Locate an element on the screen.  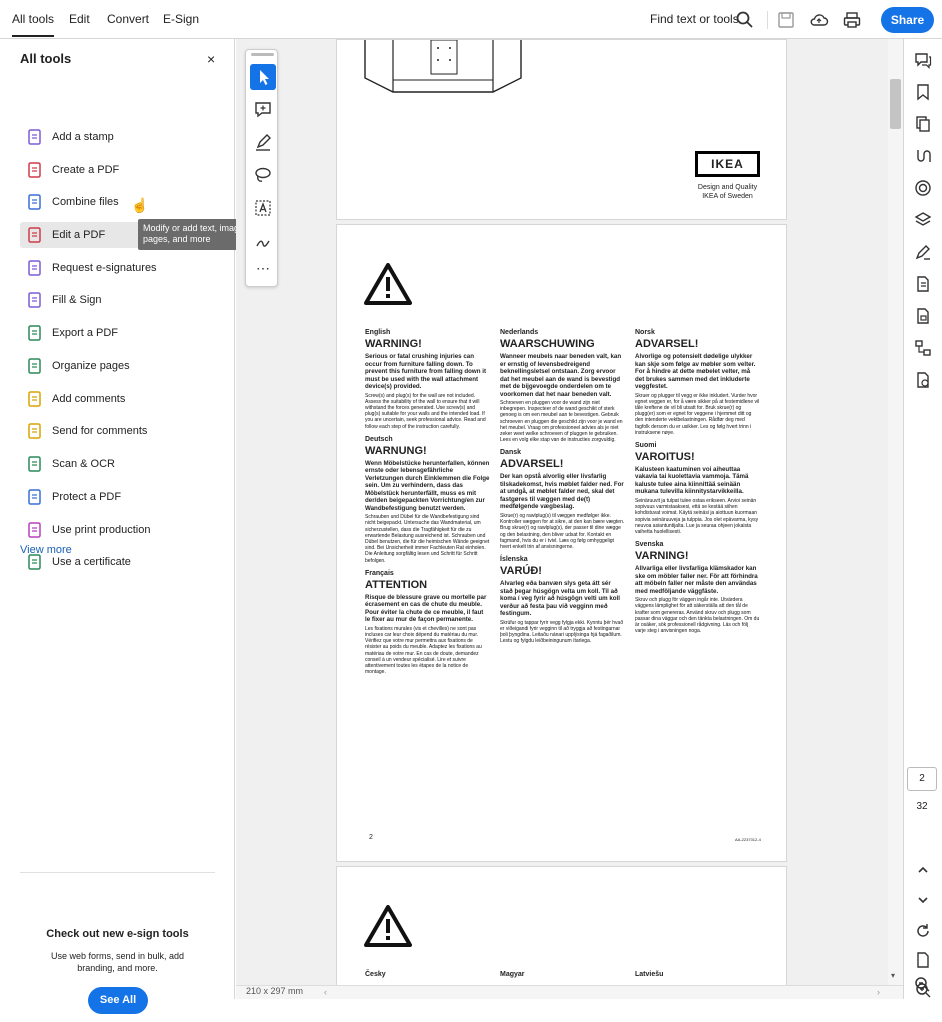
warning-warn: VAROITUS! is located at coordinates (665, 456).